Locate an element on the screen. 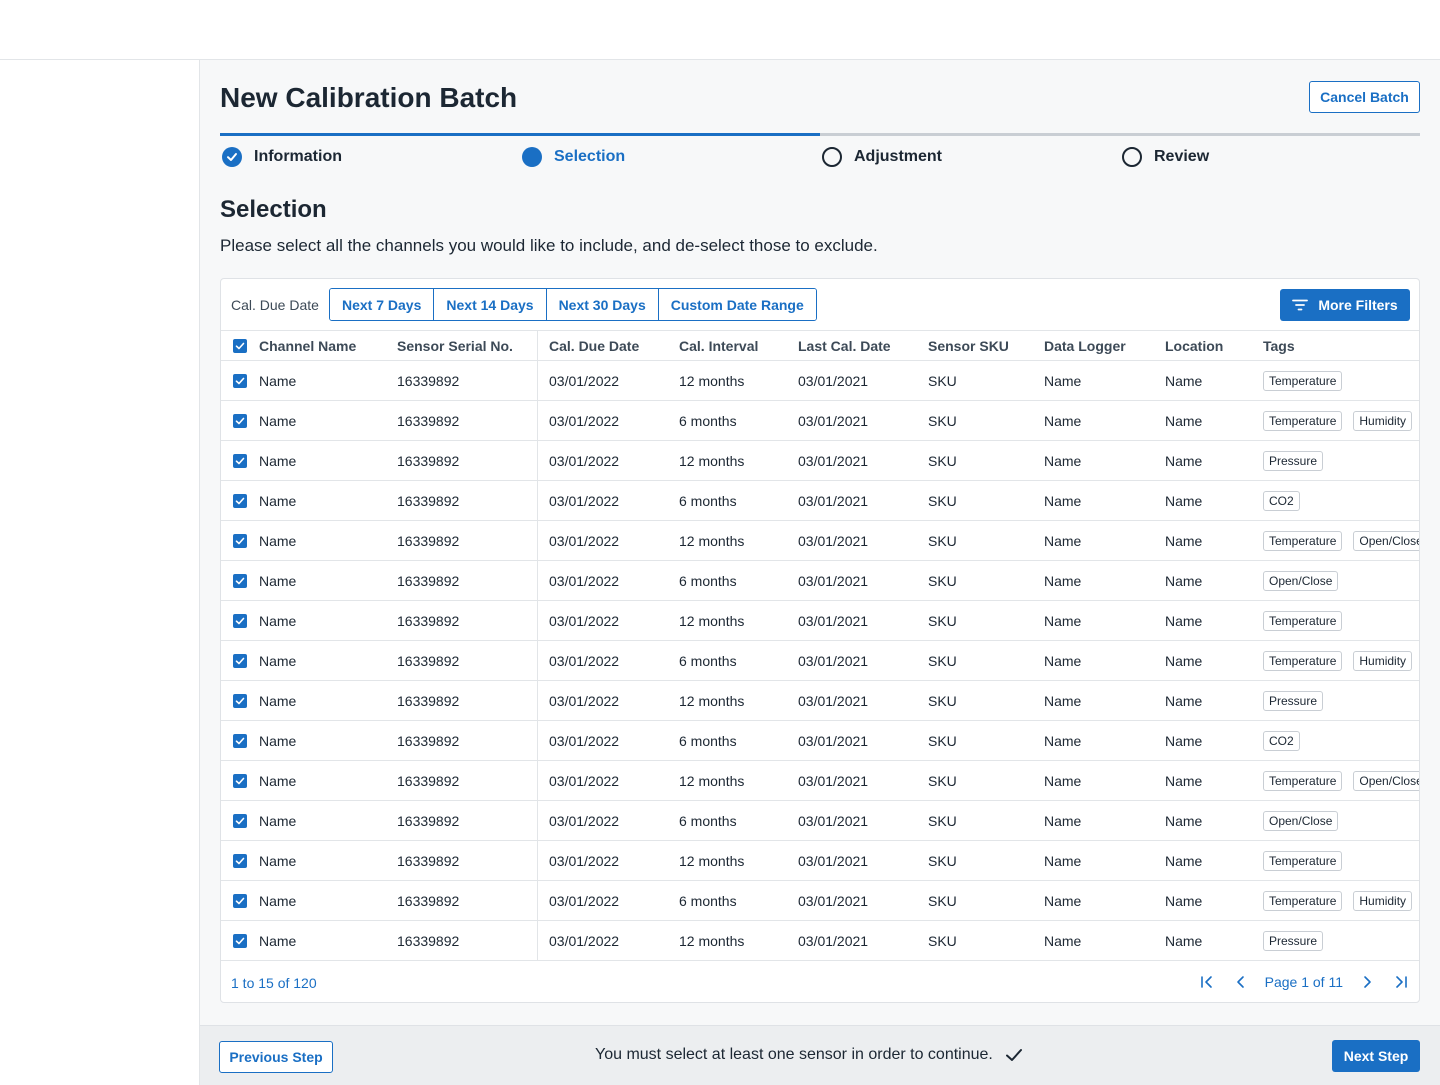 The image size is (1440, 1085). filter-next-30-days-button: Next 30 Days is located at coordinates (602, 304).